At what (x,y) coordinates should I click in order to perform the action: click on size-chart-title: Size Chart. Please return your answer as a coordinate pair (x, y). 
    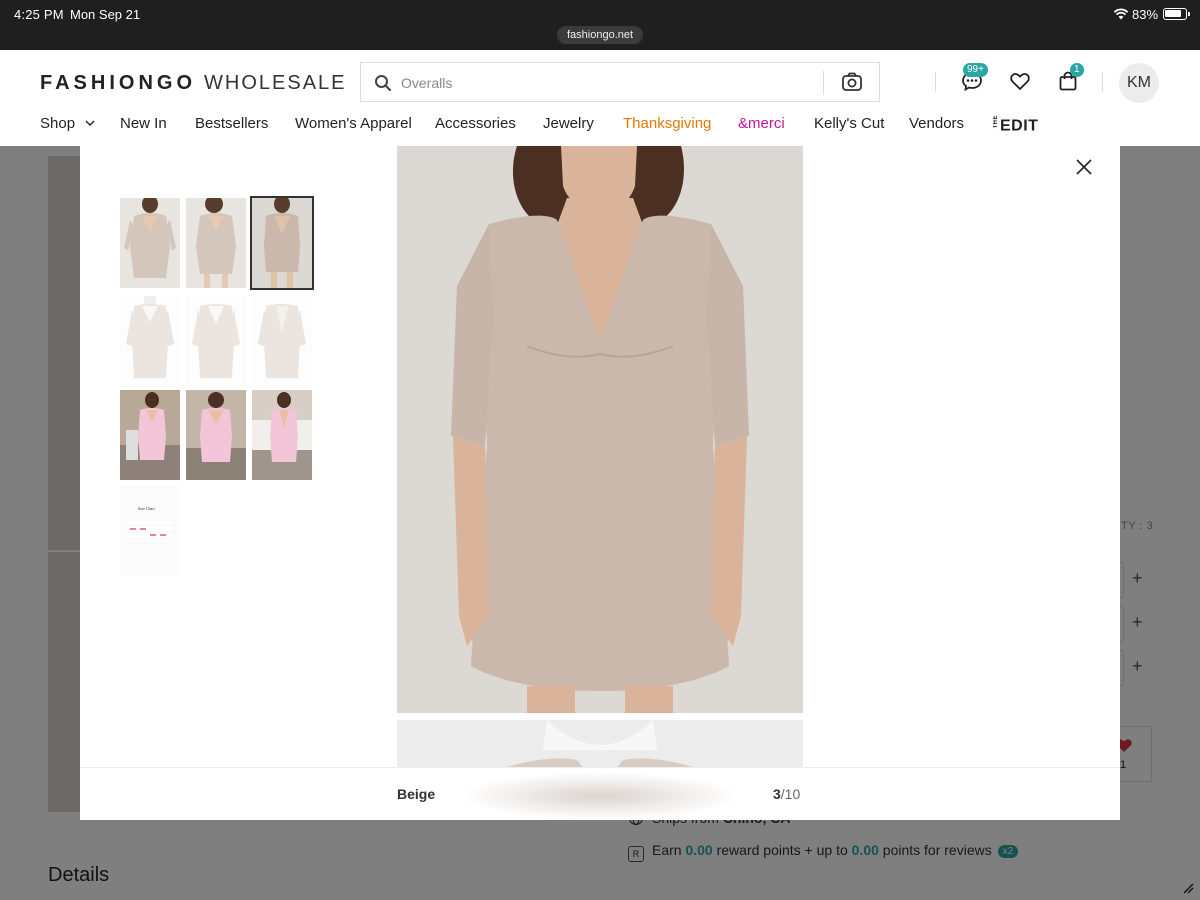
    Looking at the image, I should click on (146, 508).